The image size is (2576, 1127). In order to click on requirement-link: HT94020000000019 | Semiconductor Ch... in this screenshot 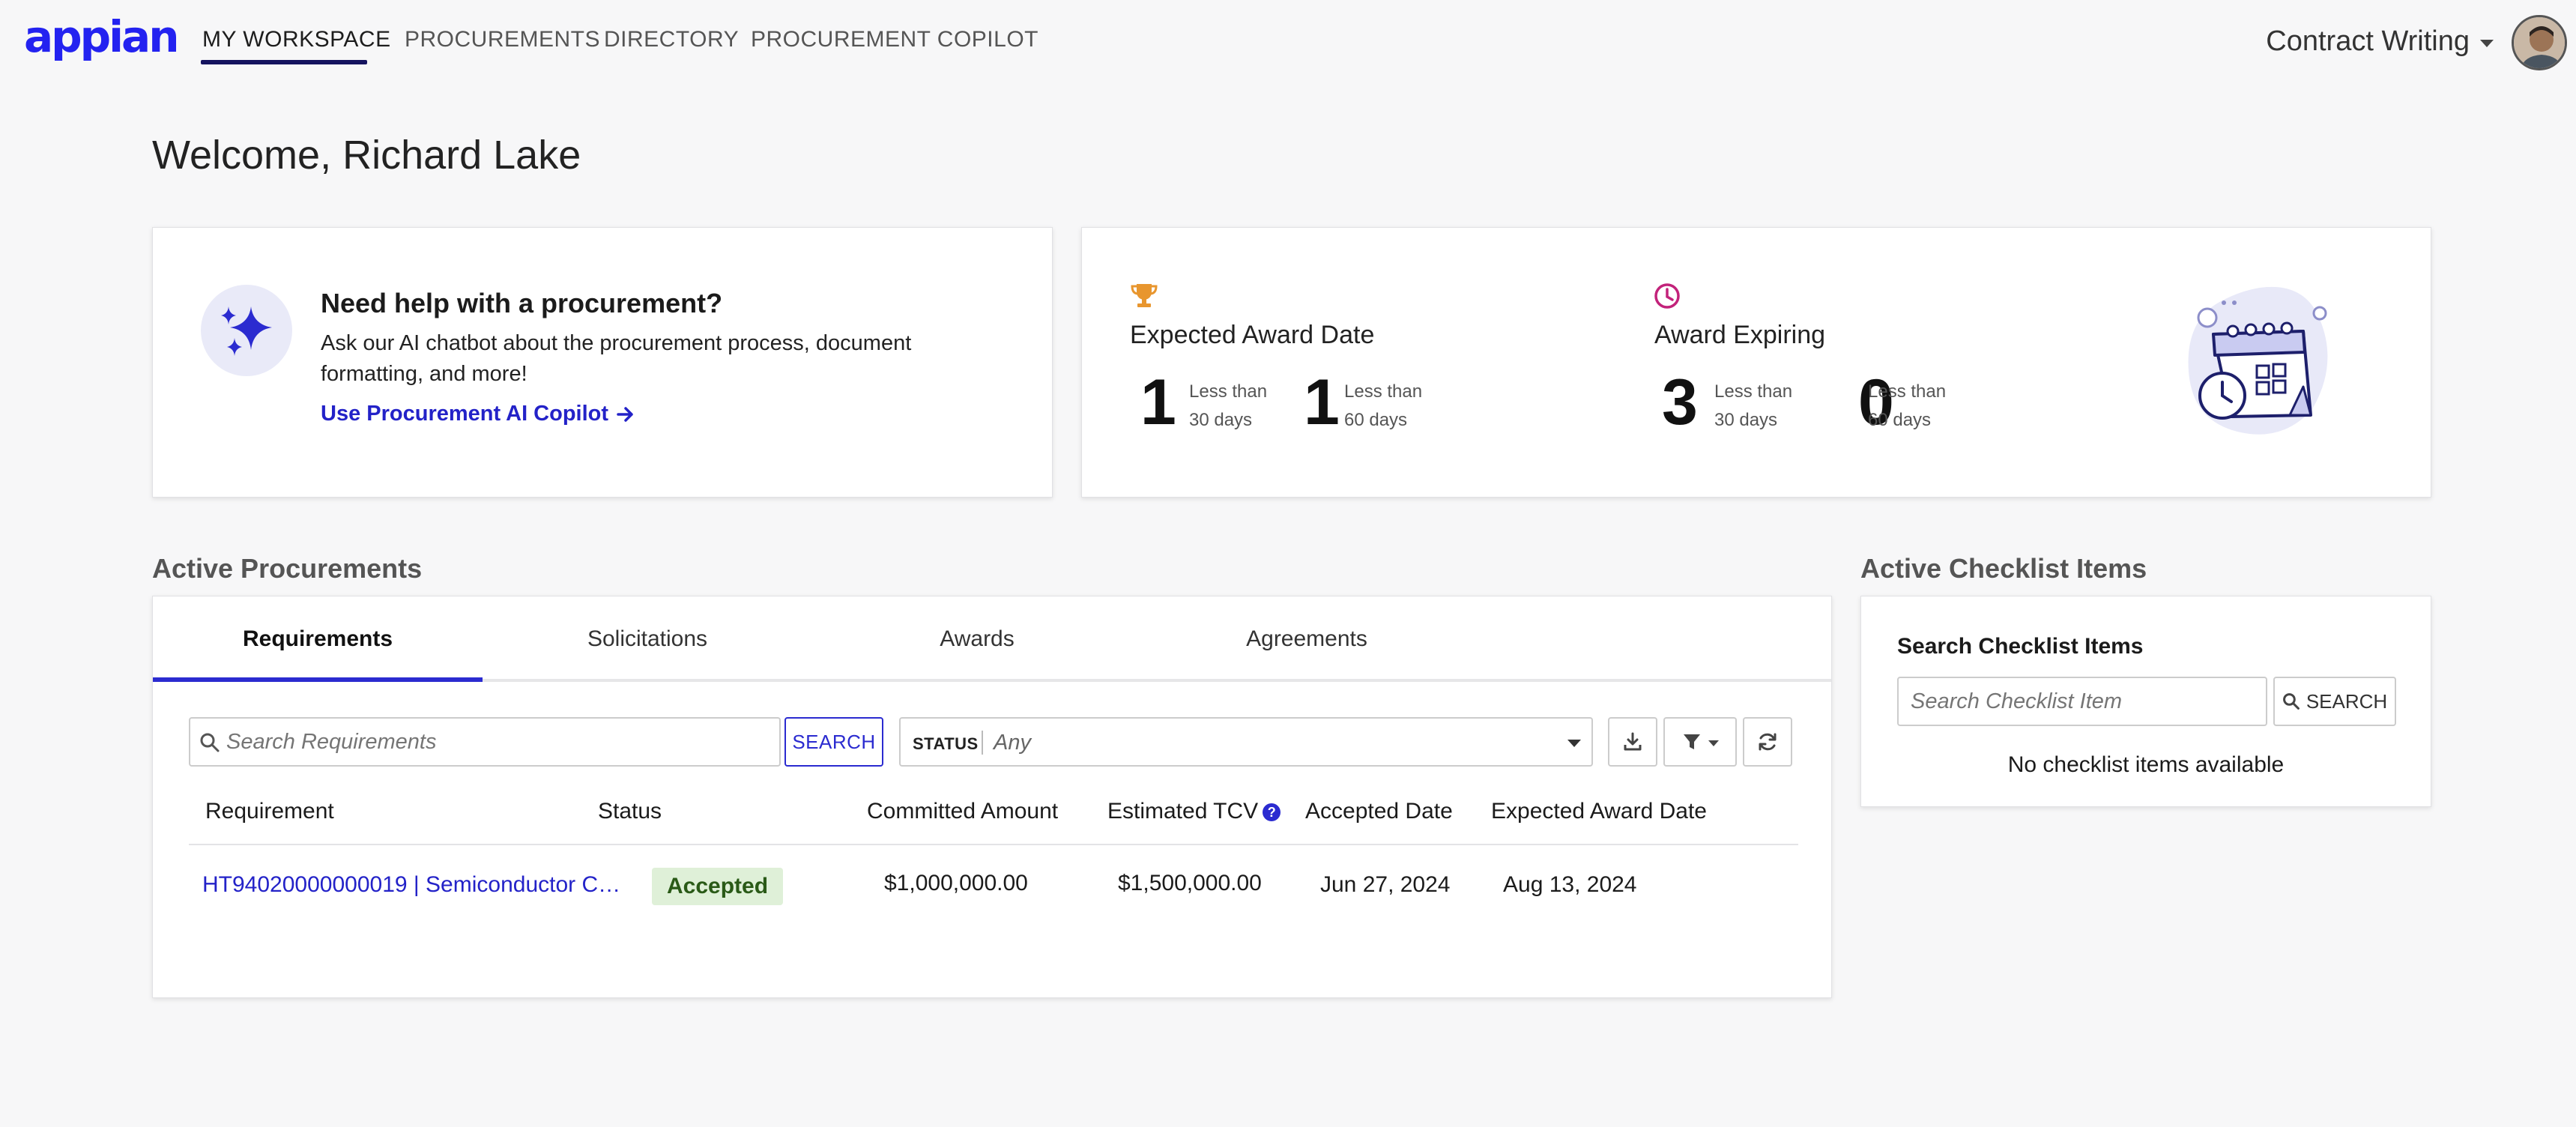, I will do `click(412, 885)`.